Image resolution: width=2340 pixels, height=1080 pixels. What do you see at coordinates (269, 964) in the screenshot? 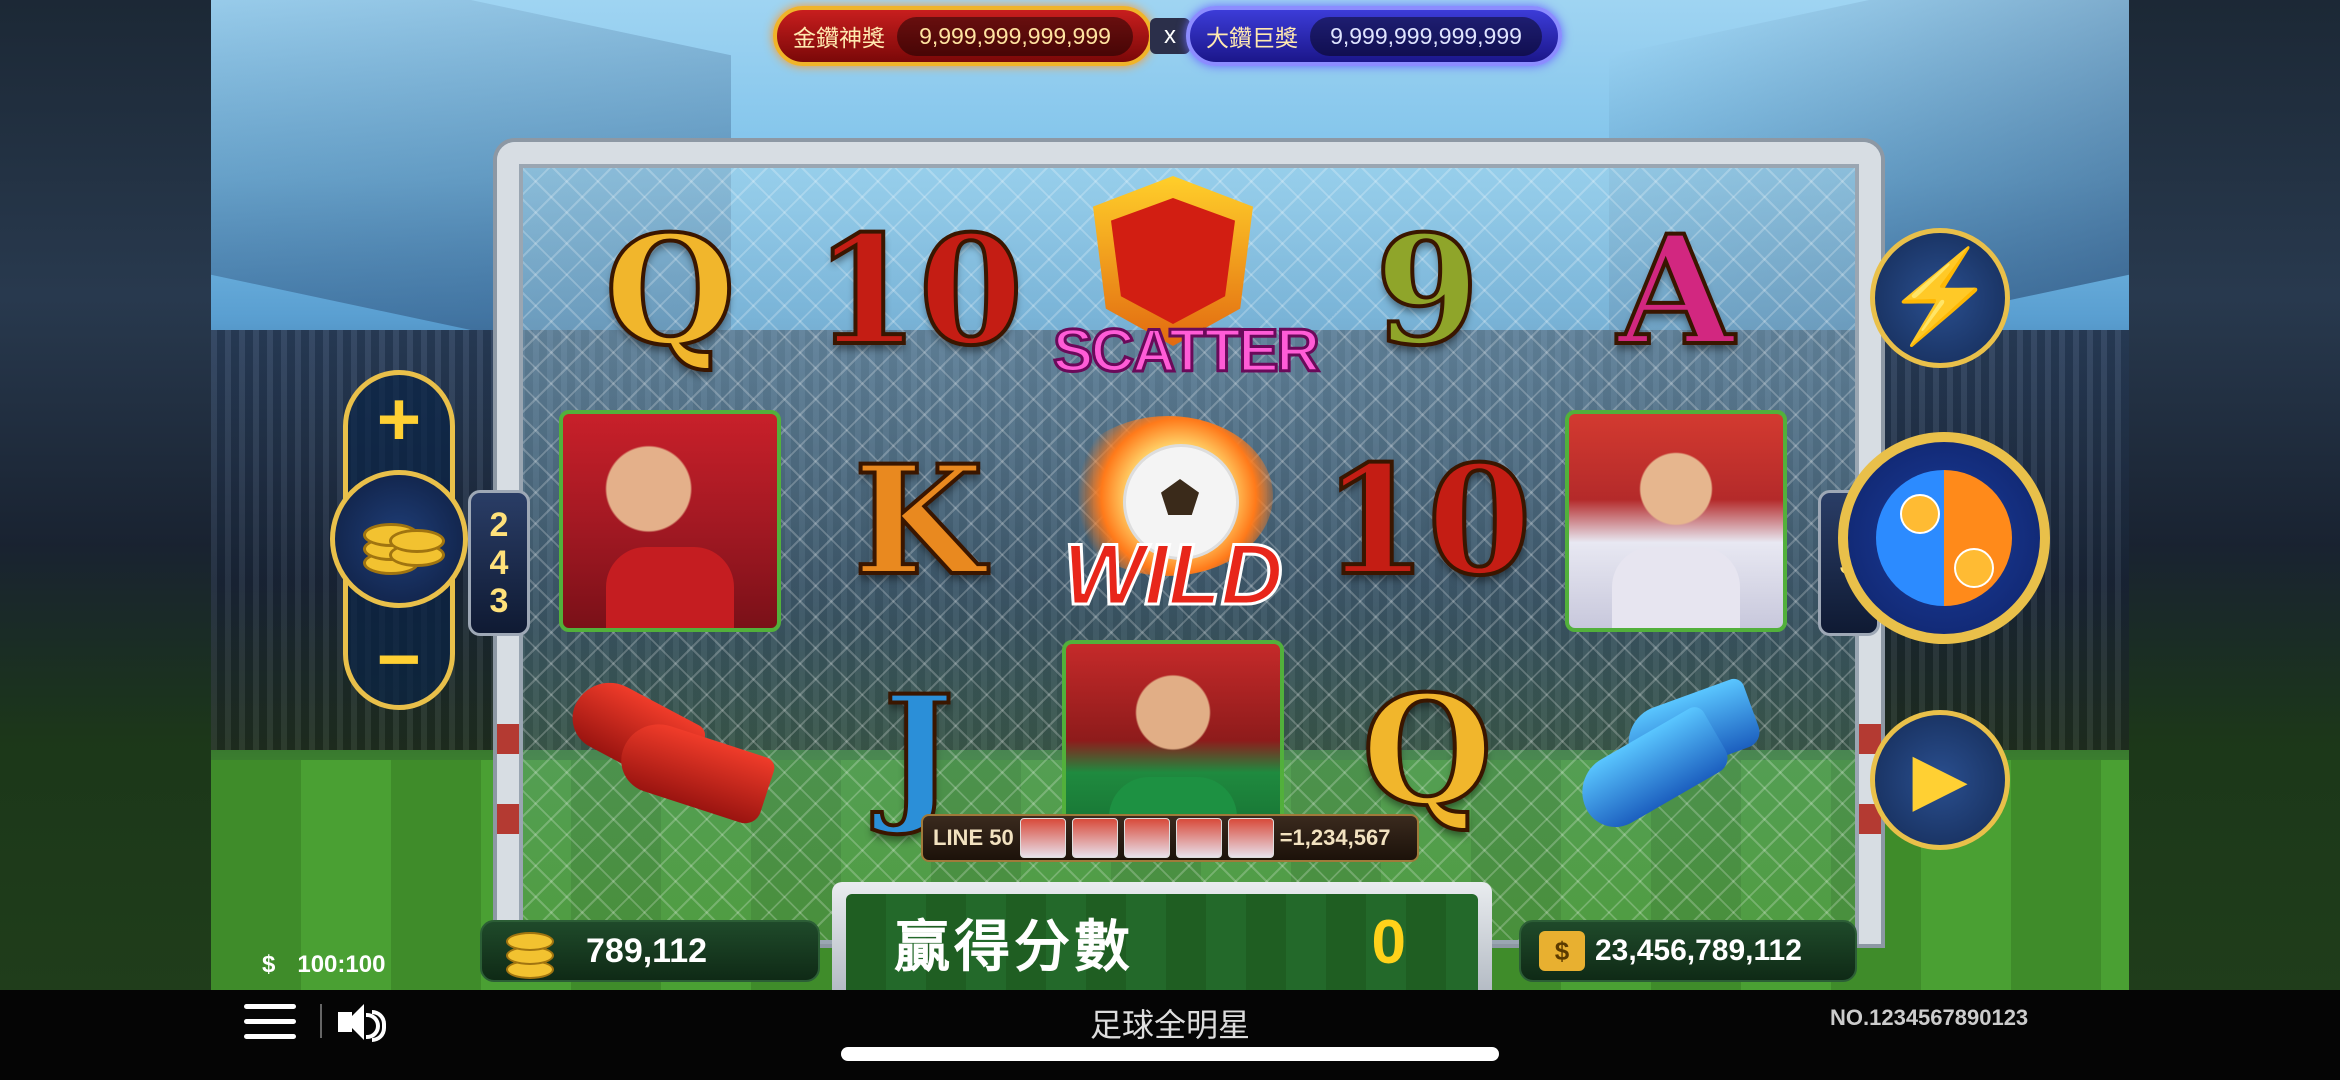
I see `currency-symbol: $` at bounding box center [269, 964].